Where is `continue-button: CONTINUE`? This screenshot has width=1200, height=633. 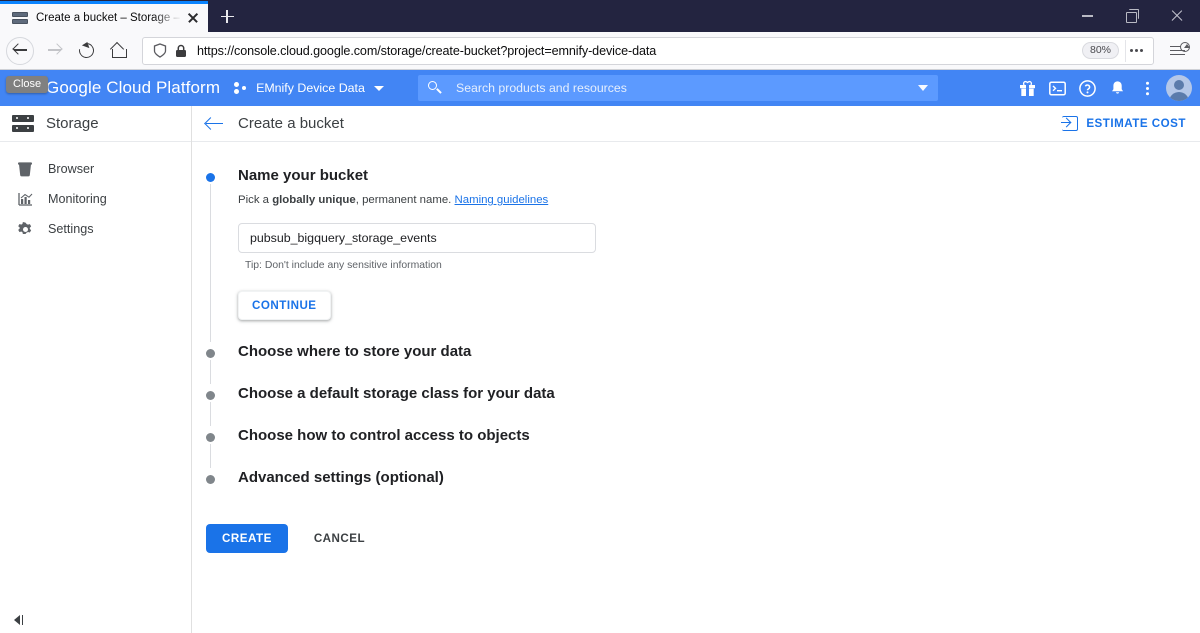 continue-button: CONTINUE is located at coordinates (284, 305).